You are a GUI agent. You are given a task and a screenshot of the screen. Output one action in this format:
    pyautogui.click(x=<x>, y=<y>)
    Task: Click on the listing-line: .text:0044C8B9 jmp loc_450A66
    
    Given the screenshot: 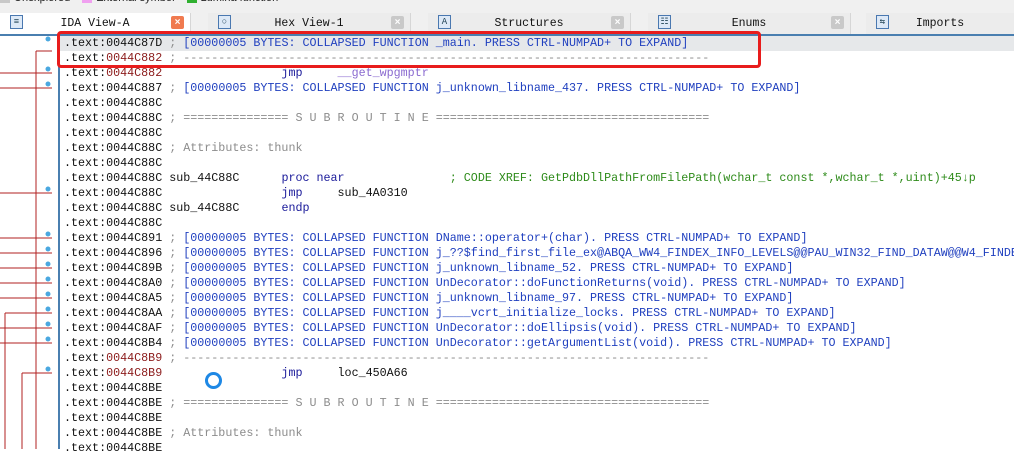 What is the action you would take?
    pyautogui.click(x=236, y=373)
    